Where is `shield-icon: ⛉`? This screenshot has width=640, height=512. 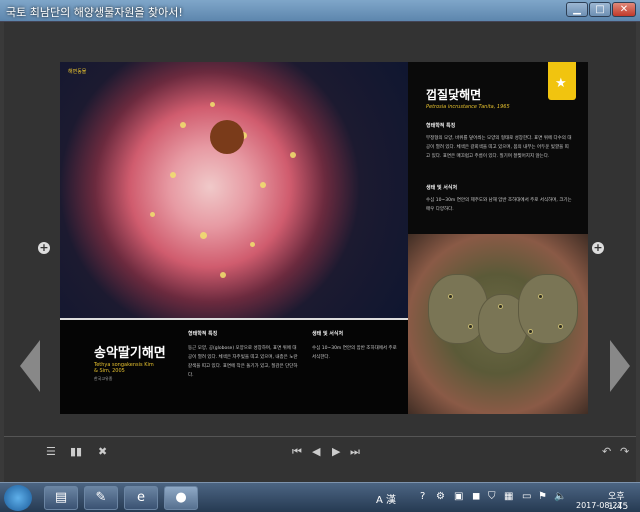 shield-icon: ⛉ is located at coordinates (492, 496).